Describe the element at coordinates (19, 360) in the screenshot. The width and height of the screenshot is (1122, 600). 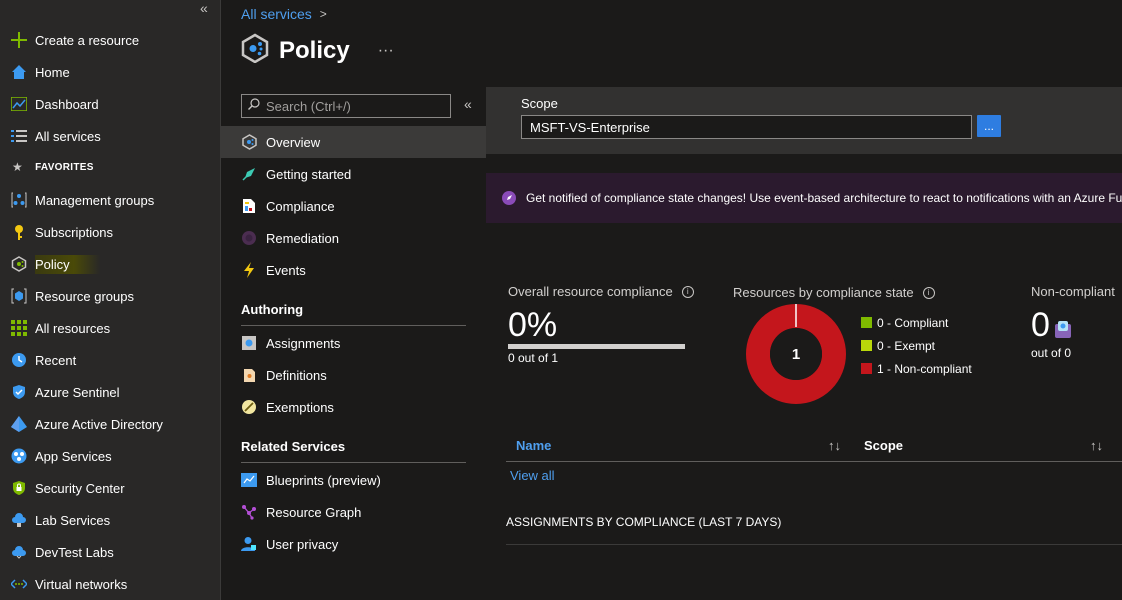
I see `clock-icon` at that location.